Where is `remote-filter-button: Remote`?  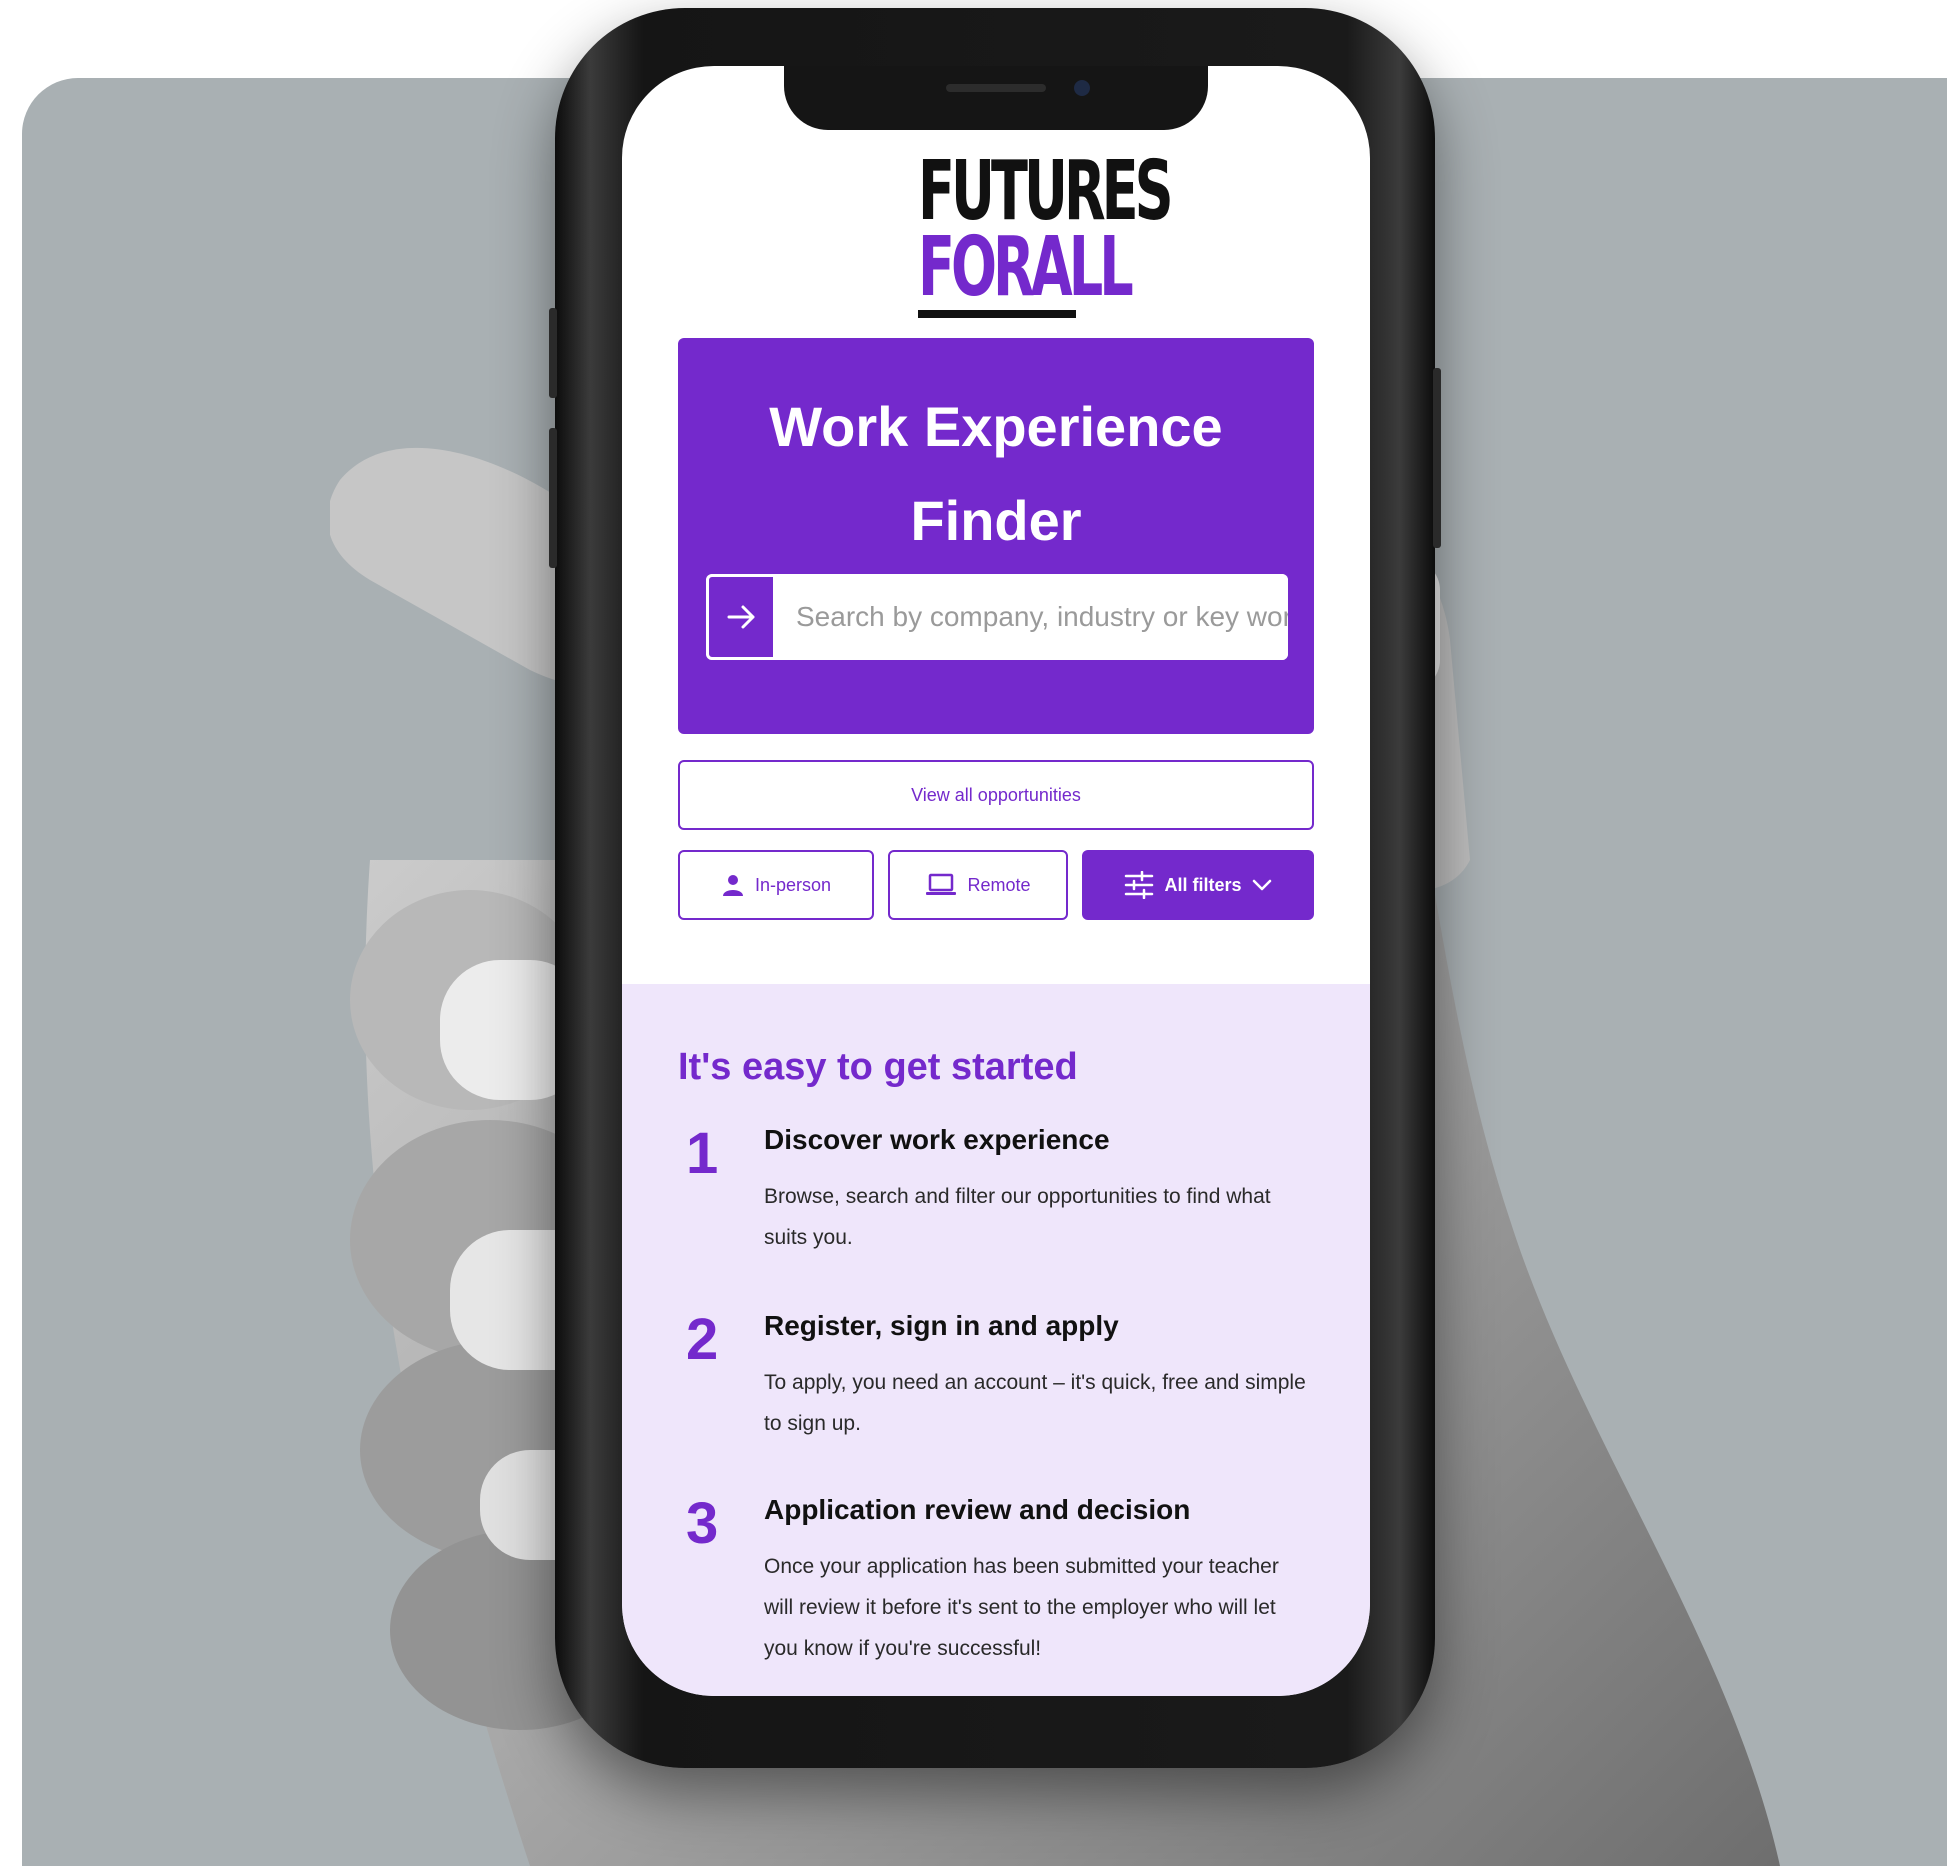 remote-filter-button: Remote is located at coordinates (978, 885).